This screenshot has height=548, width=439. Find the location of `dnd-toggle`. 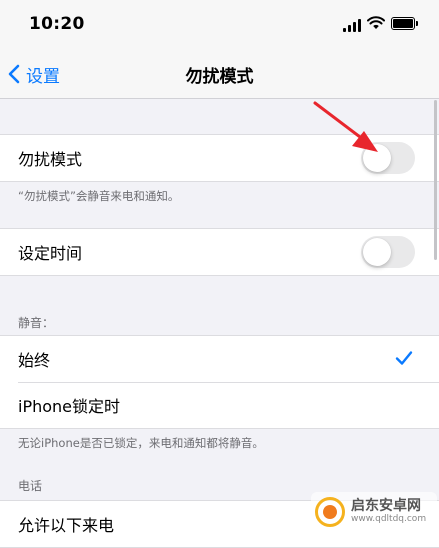

dnd-toggle is located at coordinates (388, 158).